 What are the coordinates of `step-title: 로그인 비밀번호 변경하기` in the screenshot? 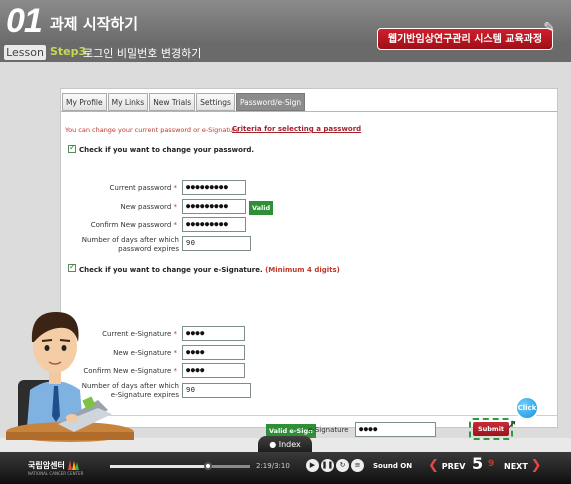 It's located at (142, 53).